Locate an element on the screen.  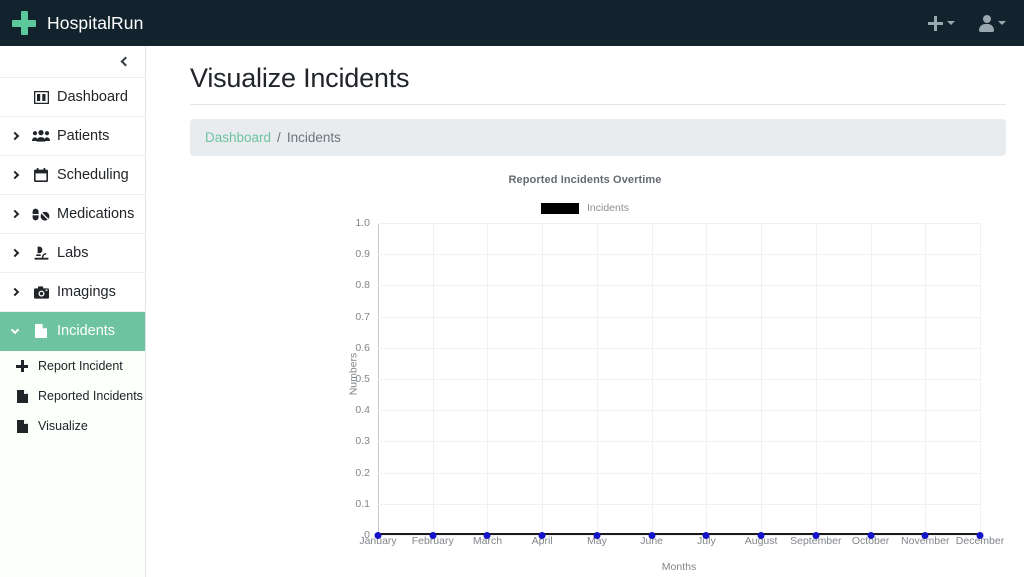
sidebar-subitem-reported-incidents: Reported Incidents is located at coordinates (72, 396).